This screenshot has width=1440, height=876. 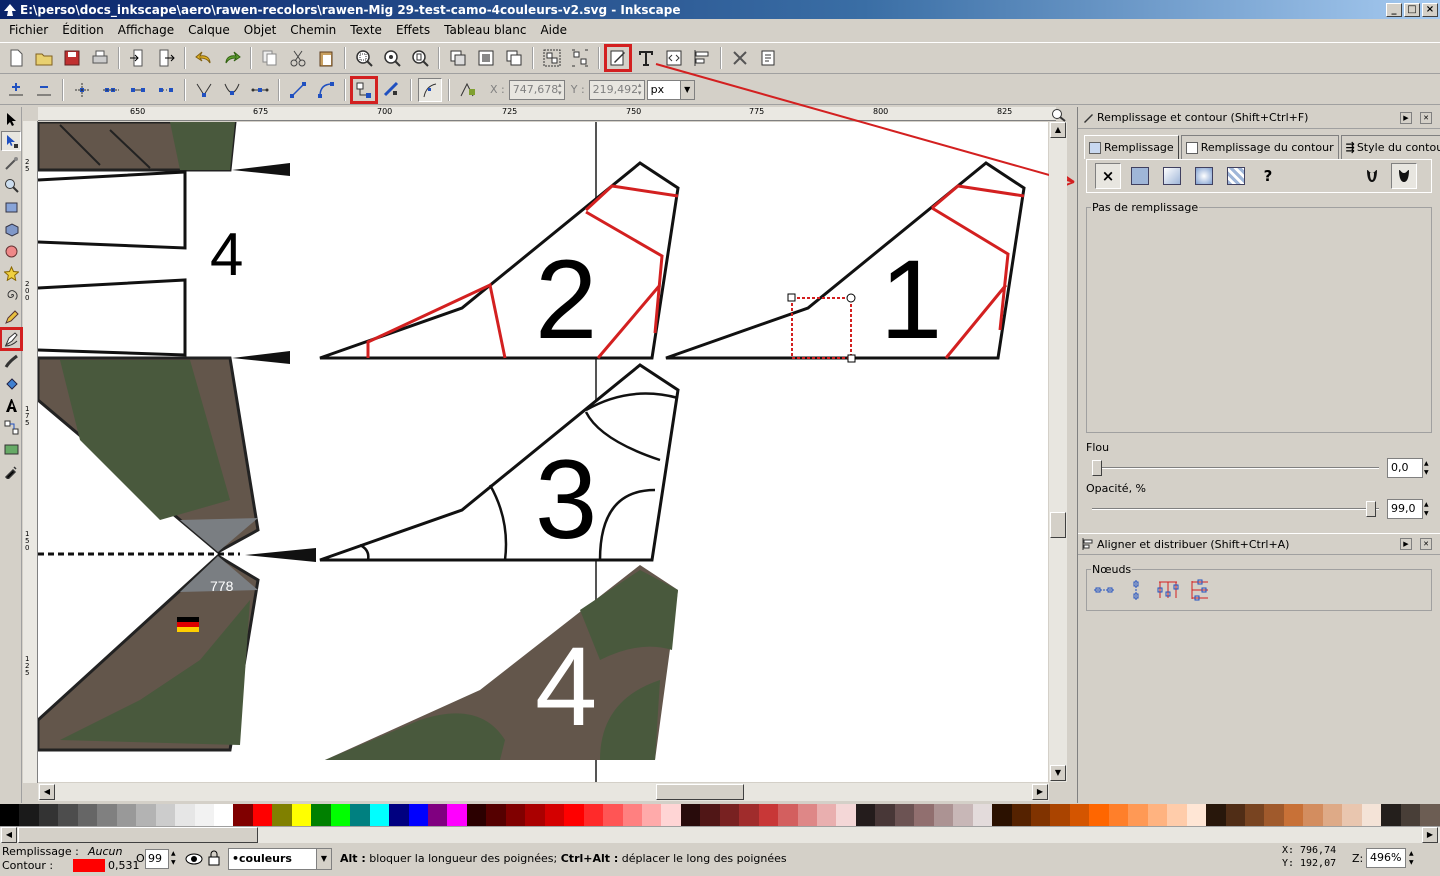 I want to click on clone-button, so click(x=486, y=58).